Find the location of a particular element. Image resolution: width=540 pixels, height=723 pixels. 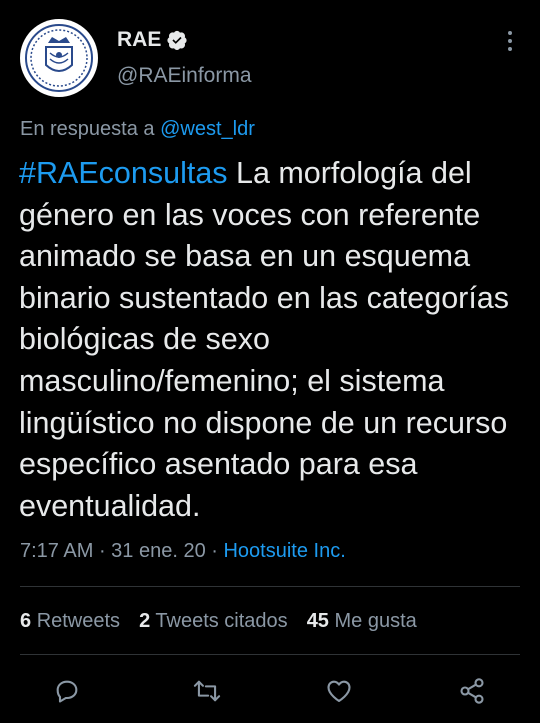

user-name-row: RAE is located at coordinates (152, 40).